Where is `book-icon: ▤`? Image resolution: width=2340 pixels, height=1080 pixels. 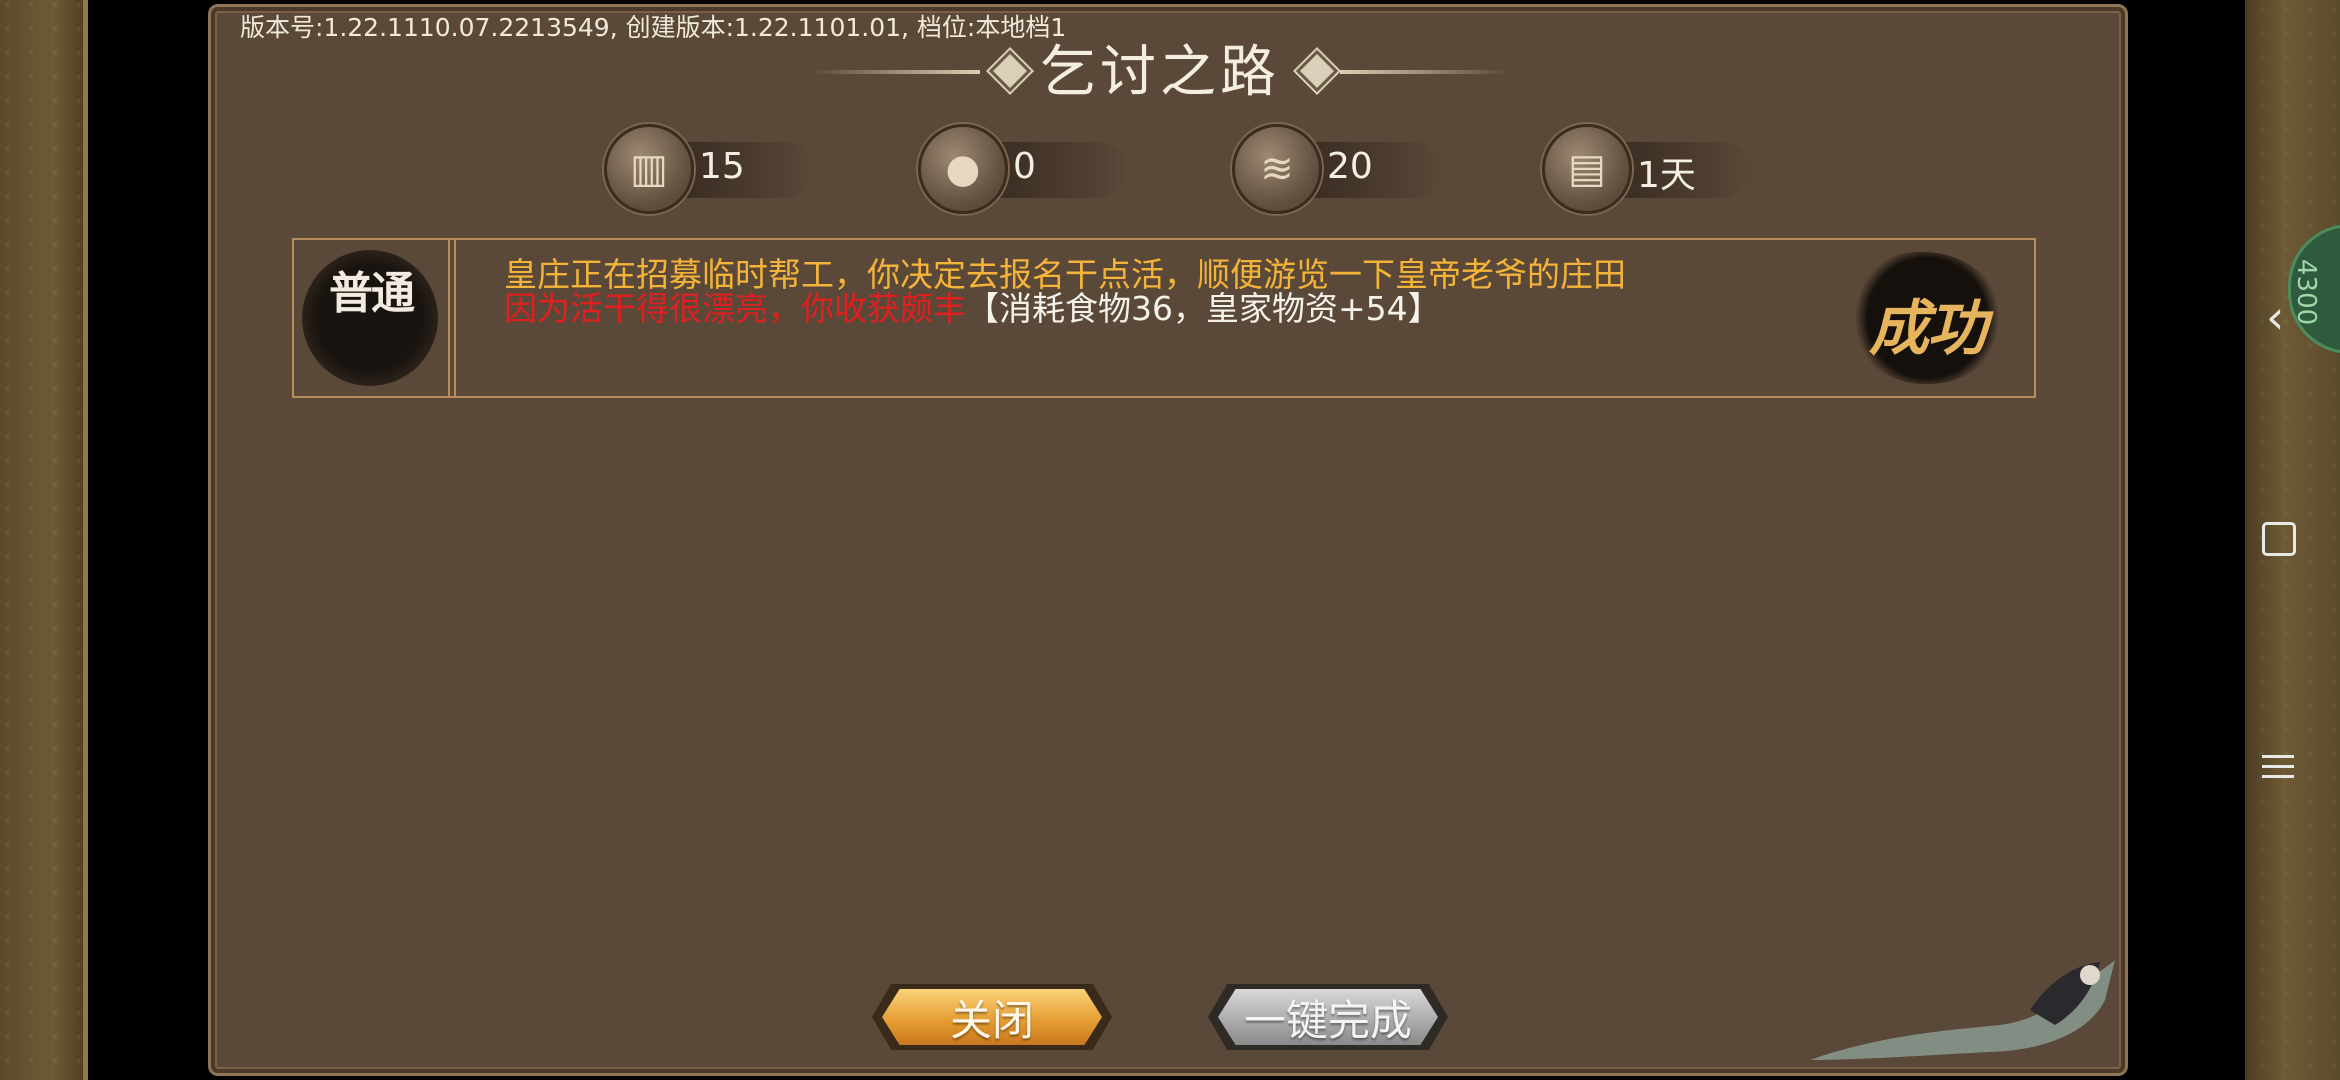
book-icon: ▤ is located at coordinates (1587, 169).